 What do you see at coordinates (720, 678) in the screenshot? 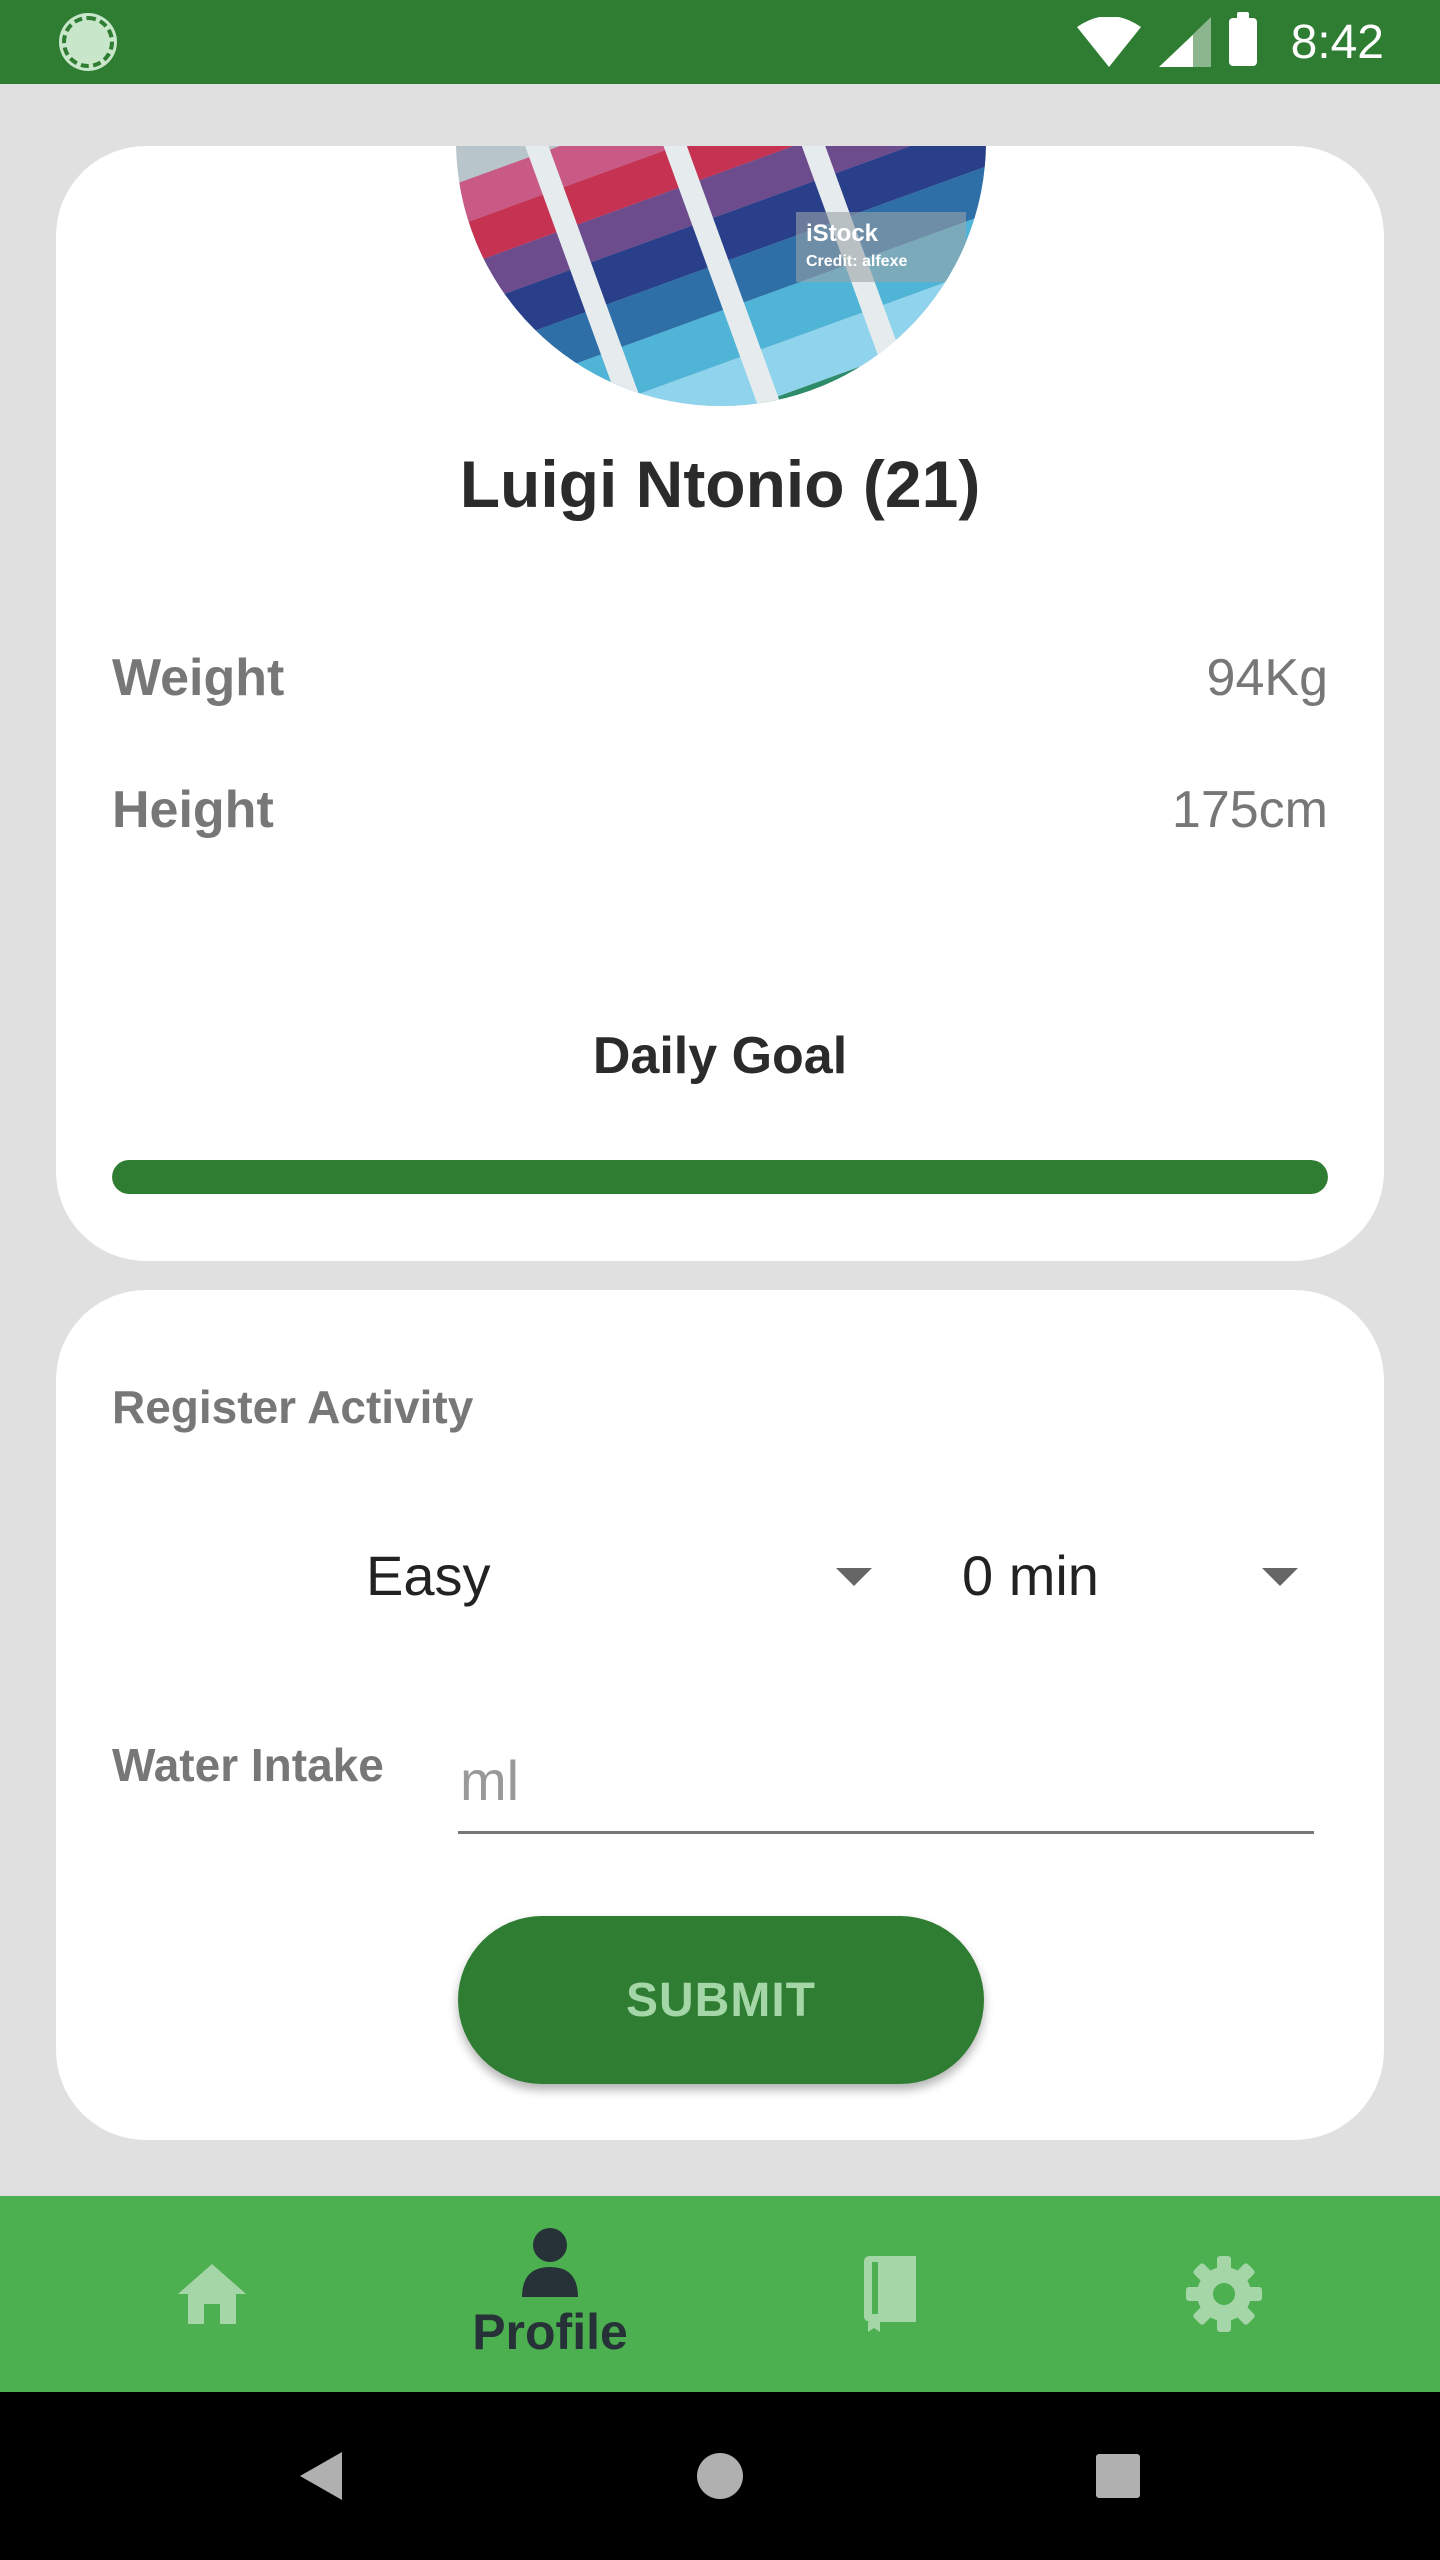
I see `weight-row: Weight 94Kg` at bounding box center [720, 678].